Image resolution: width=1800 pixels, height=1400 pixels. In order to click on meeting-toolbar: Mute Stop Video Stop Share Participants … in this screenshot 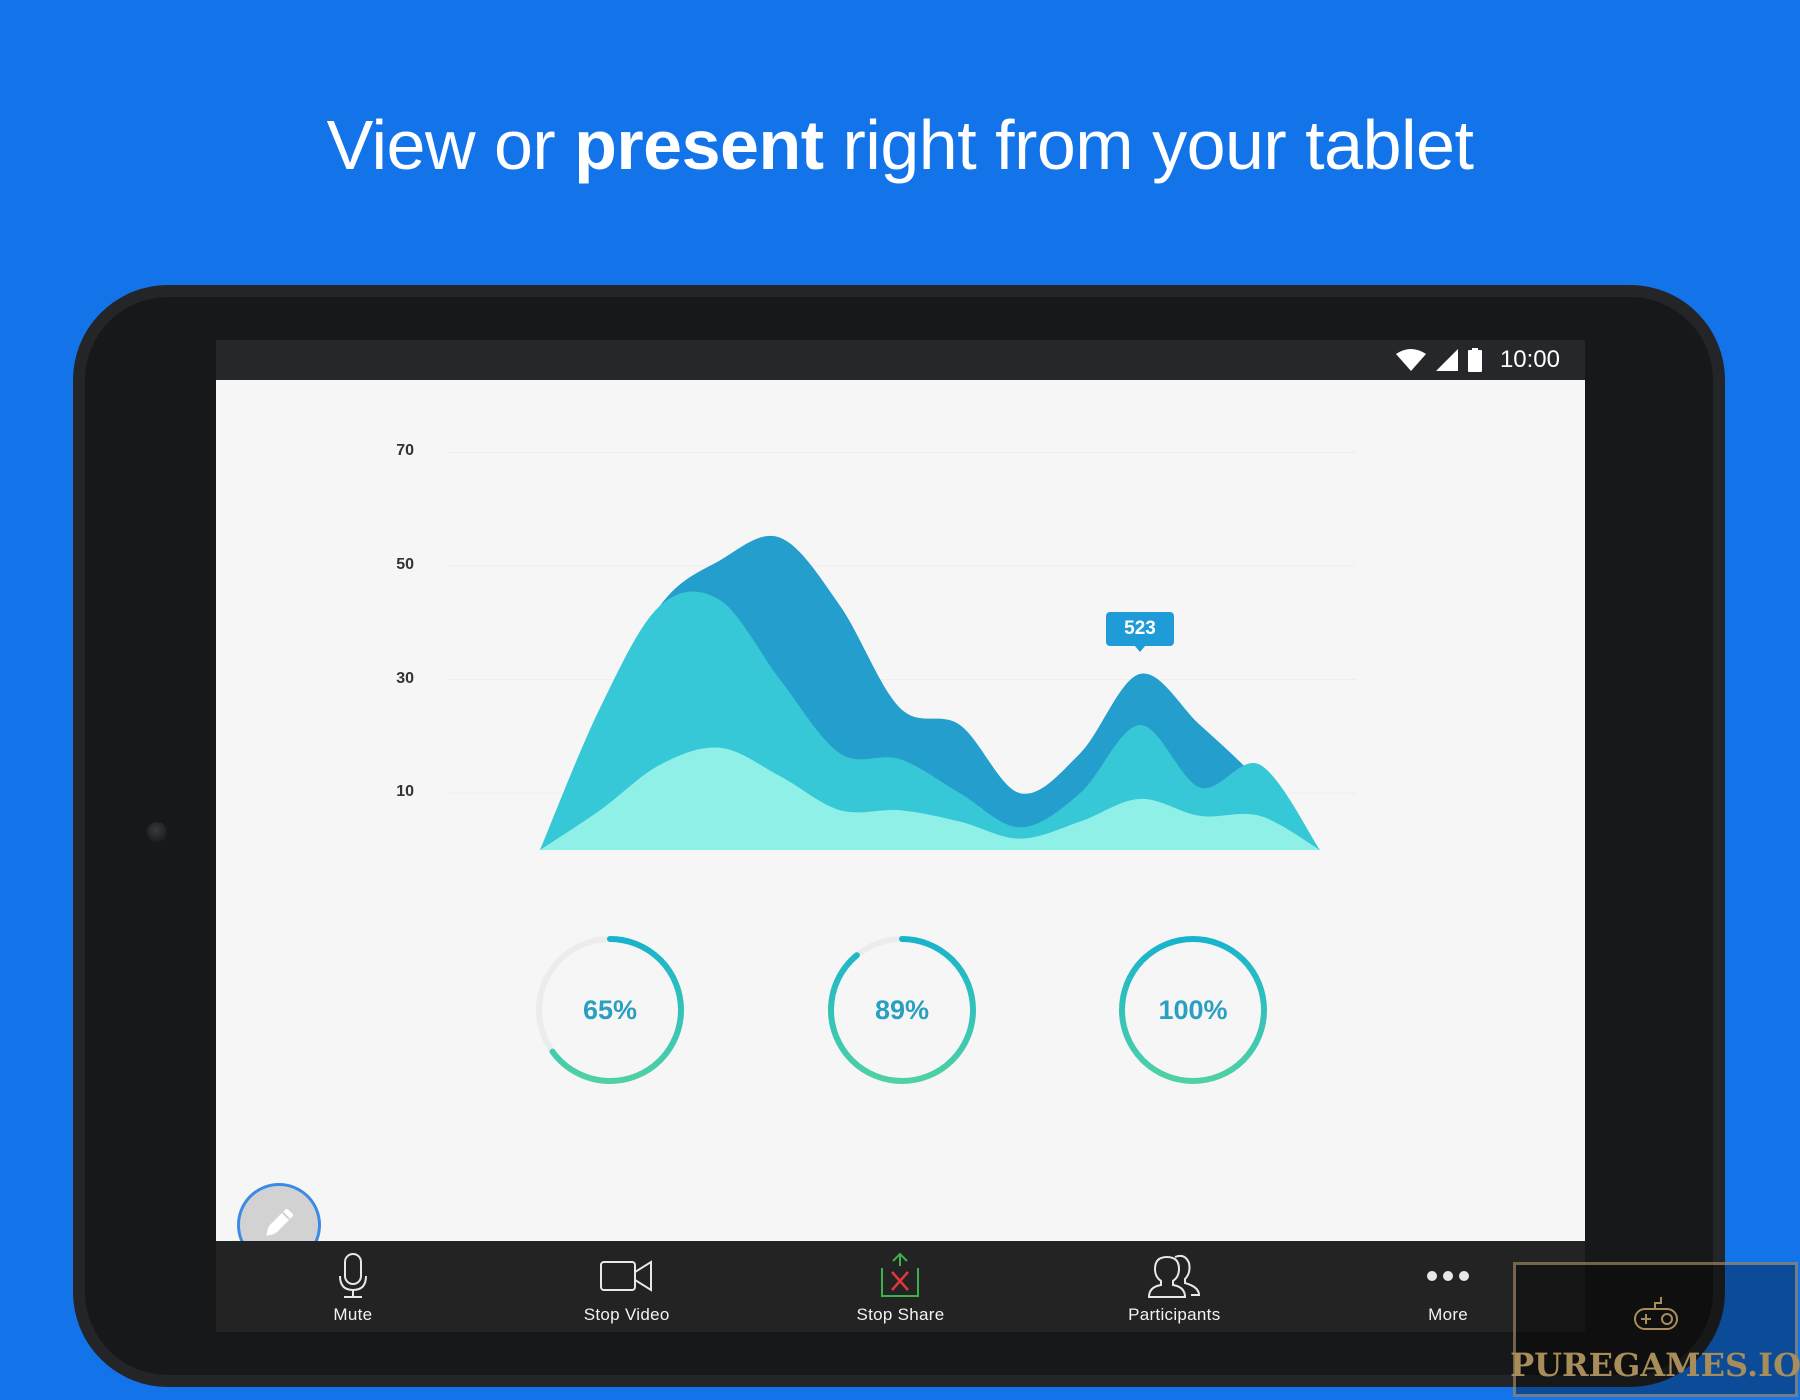, I will do `click(900, 1286)`.